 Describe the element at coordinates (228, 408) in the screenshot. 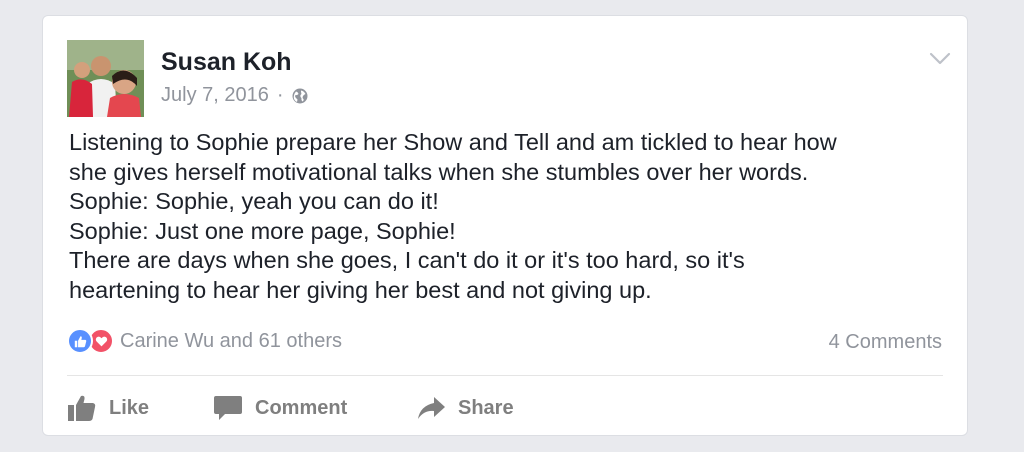

I see `comment-icon` at that location.